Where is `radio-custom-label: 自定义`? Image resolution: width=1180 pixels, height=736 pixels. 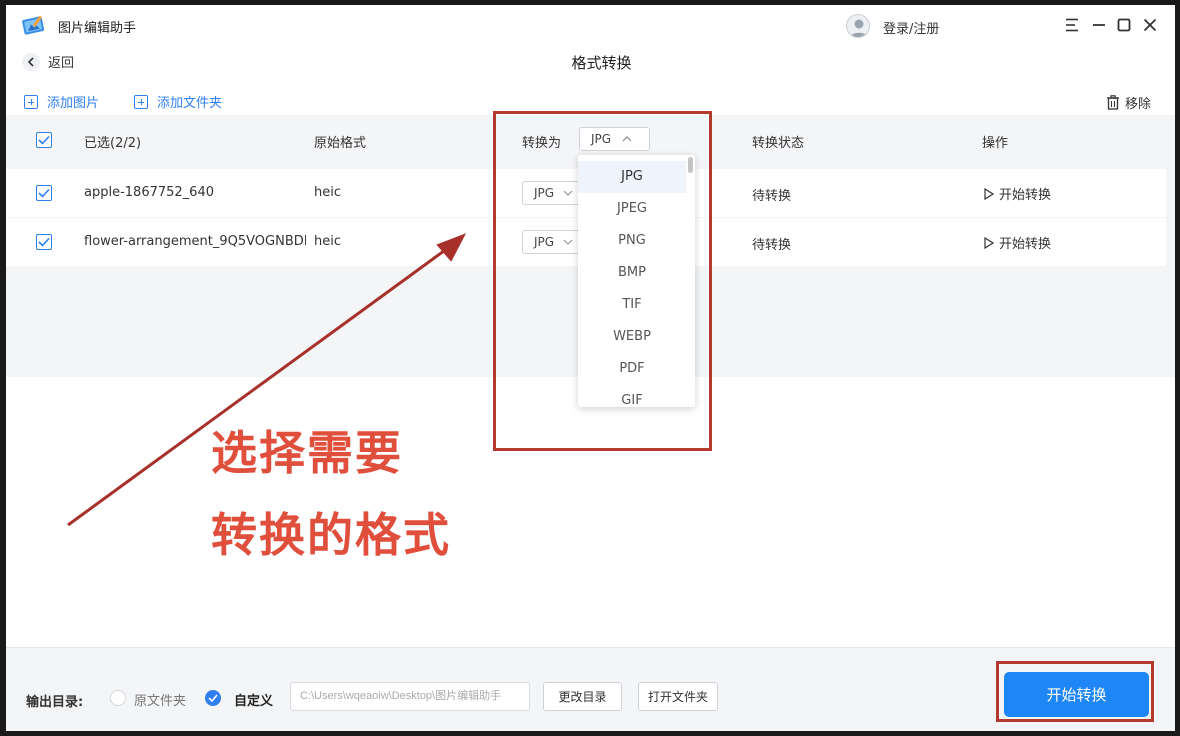 radio-custom-label: 自定义 is located at coordinates (254, 701).